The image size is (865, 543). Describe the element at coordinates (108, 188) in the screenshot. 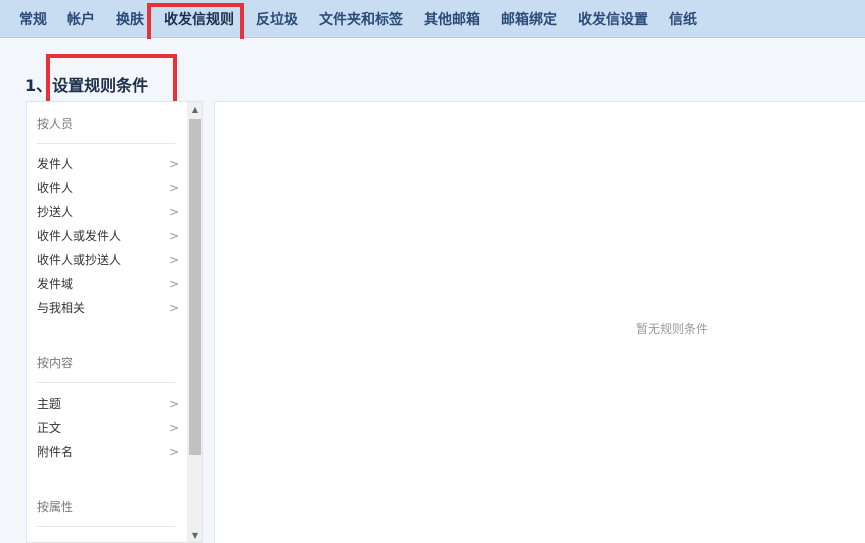

I see `condition-recipient: 收件人 >` at that location.